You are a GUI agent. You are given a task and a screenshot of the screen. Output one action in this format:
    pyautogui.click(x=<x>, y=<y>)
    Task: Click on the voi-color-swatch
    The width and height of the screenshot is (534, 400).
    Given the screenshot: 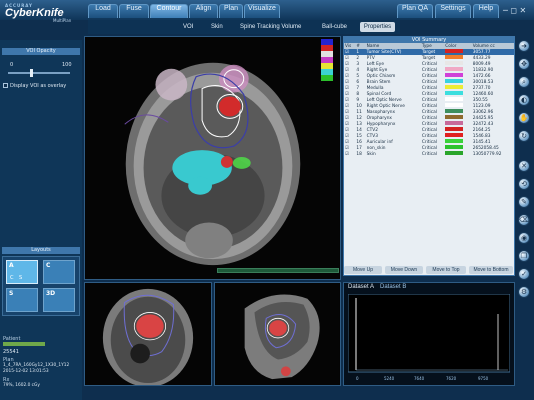 What is the action you would take?
    pyautogui.click(x=457, y=154)
    